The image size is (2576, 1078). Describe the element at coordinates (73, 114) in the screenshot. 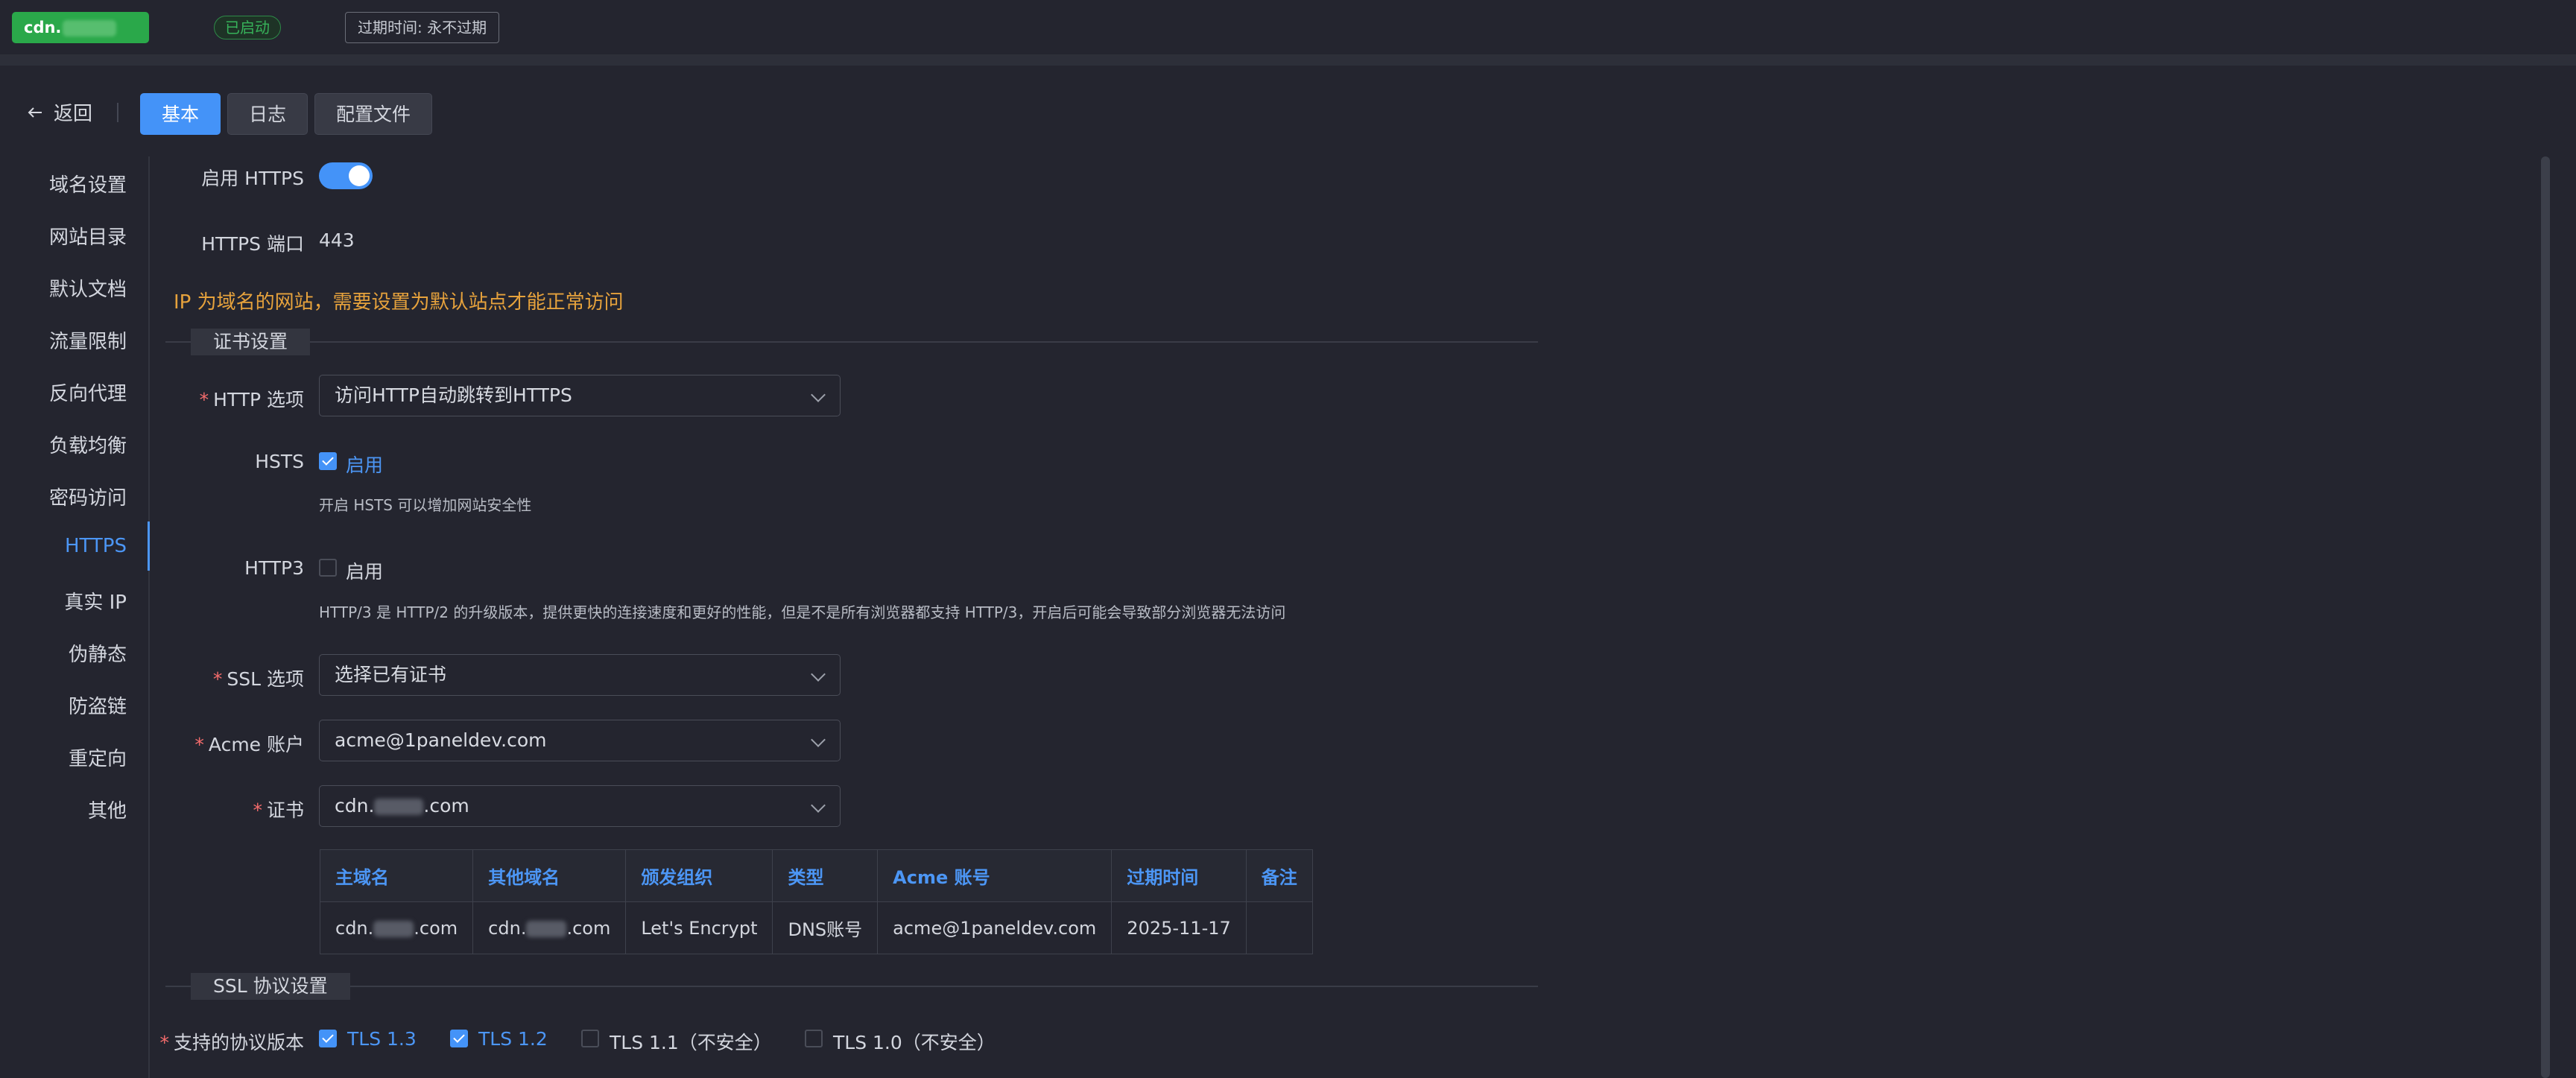

I see `back-label: 返回` at that location.